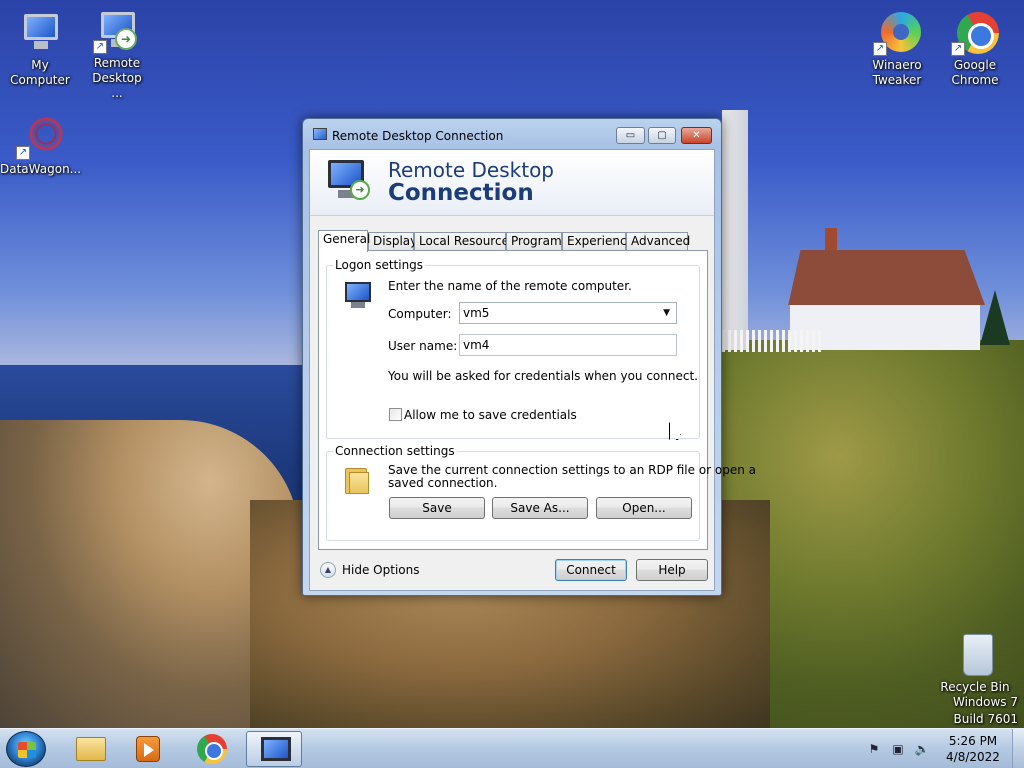 This screenshot has height=768, width=1024. What do you see at coordinates (672, 570) in the screenshot?
I see `help-button: Help` at bounding box center [672, 570].